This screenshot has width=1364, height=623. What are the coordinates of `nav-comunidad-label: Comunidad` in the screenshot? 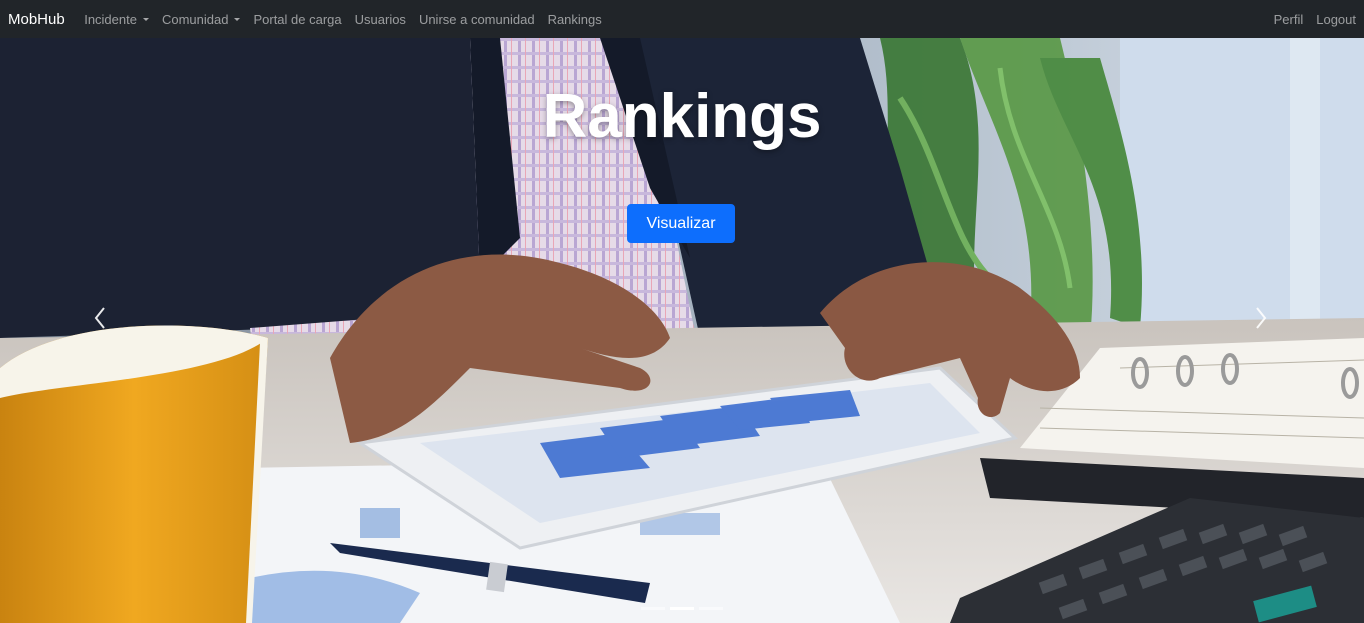 It's located at (195, 19).